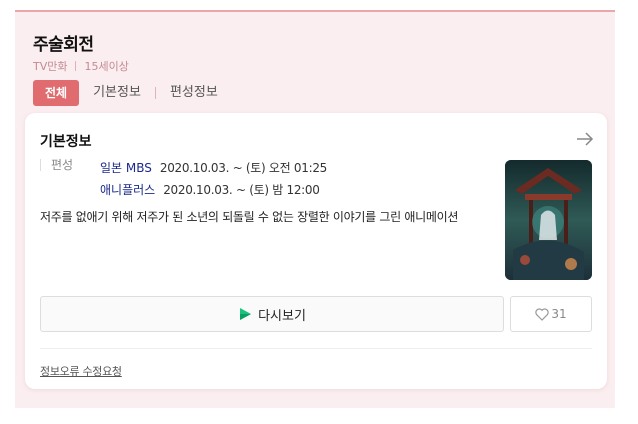 This screenshot has width=638, height=424. I want to click on card-title: 기본정보, so click(66, 142).